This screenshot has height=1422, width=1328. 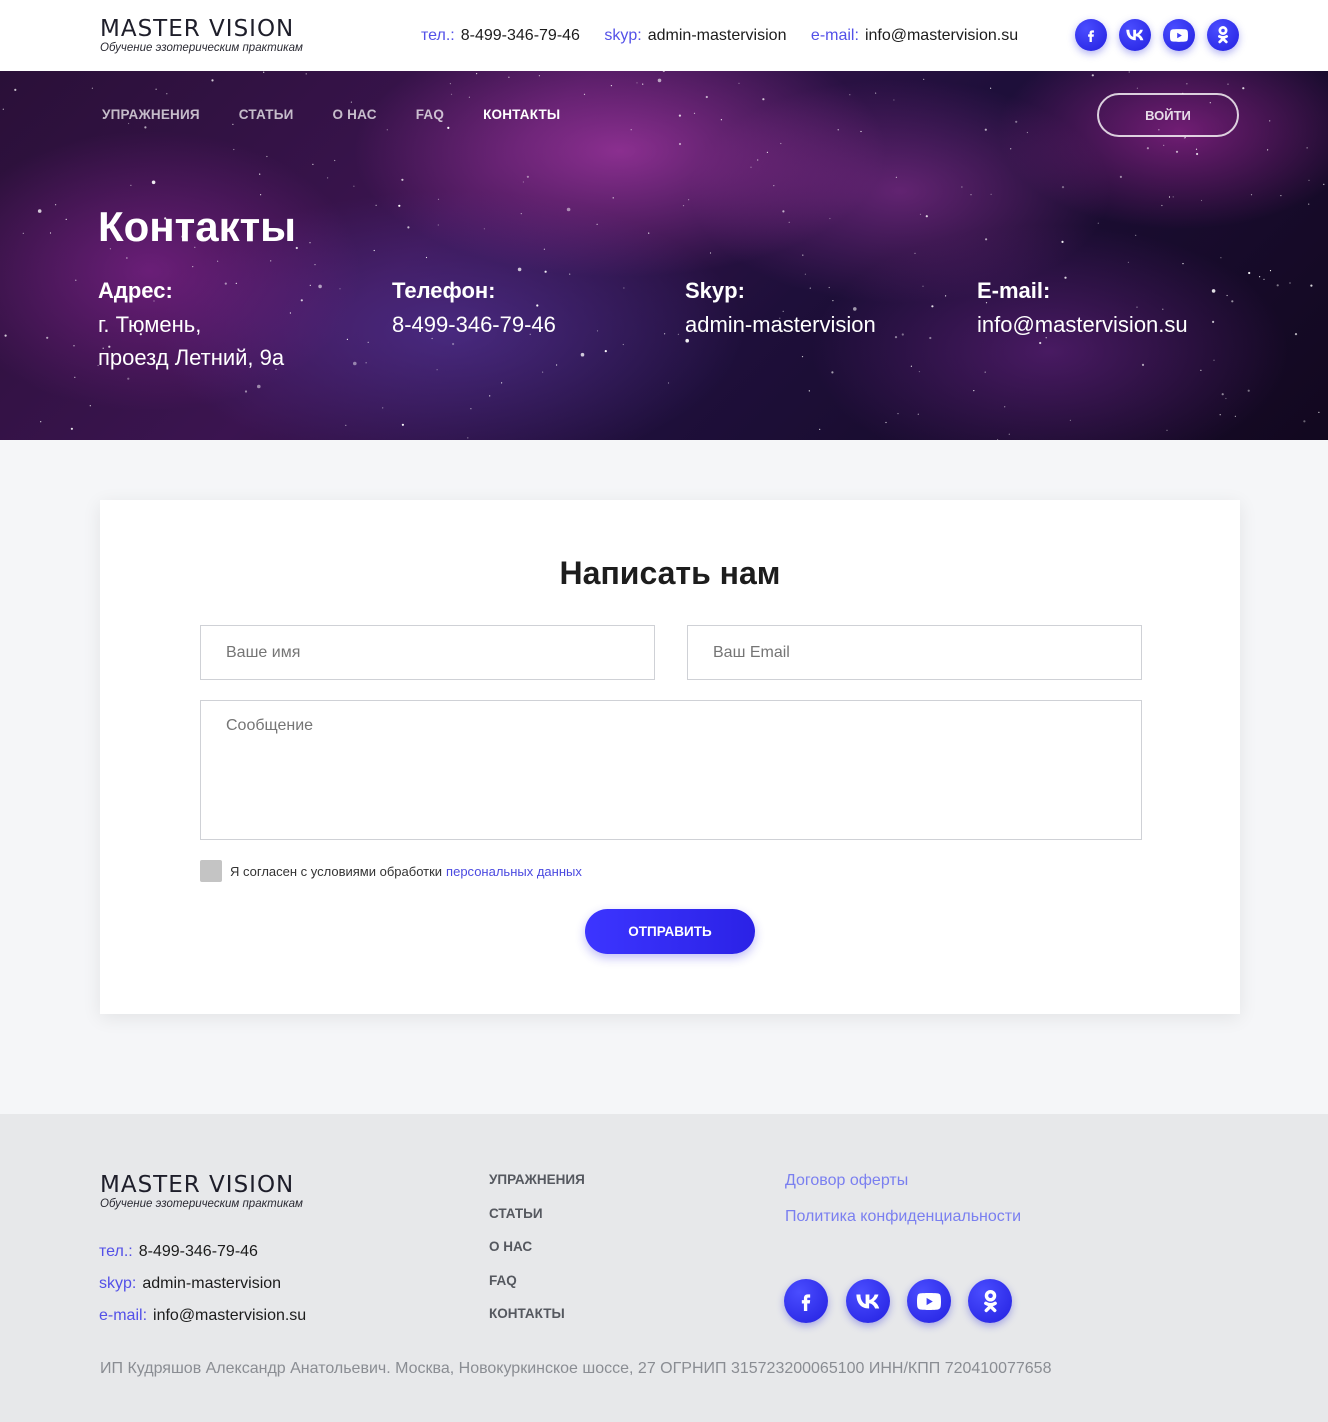 I want to click on footer-skype-label: skyp:, so click(x=118, y=1283).